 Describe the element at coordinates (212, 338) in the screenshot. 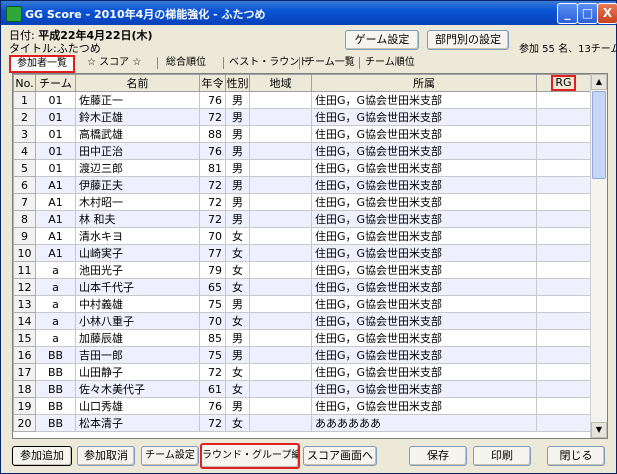

I see `cell-age: 85` at that location.